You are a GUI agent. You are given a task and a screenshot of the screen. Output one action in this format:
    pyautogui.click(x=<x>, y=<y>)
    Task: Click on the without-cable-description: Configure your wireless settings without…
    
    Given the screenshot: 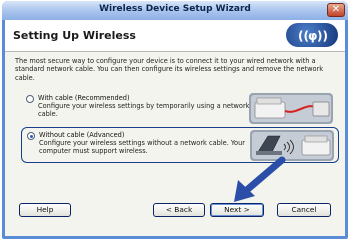 What is the action you would take?
    pyautogui.click(x=142, y=147)
    